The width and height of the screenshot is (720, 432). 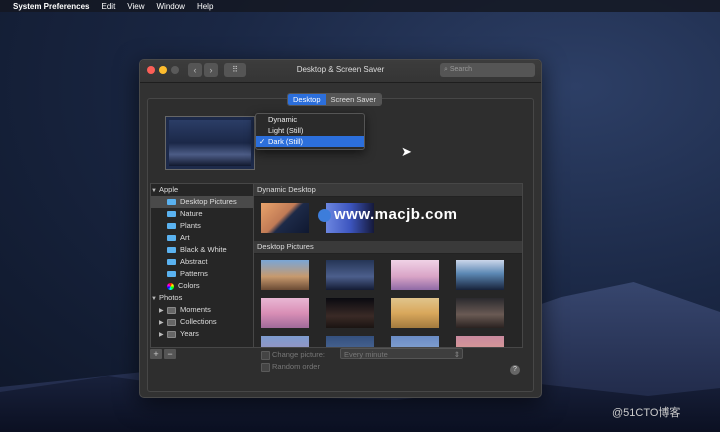 I want to click on sidebar-controls: + −, so click(x=164, y=354).